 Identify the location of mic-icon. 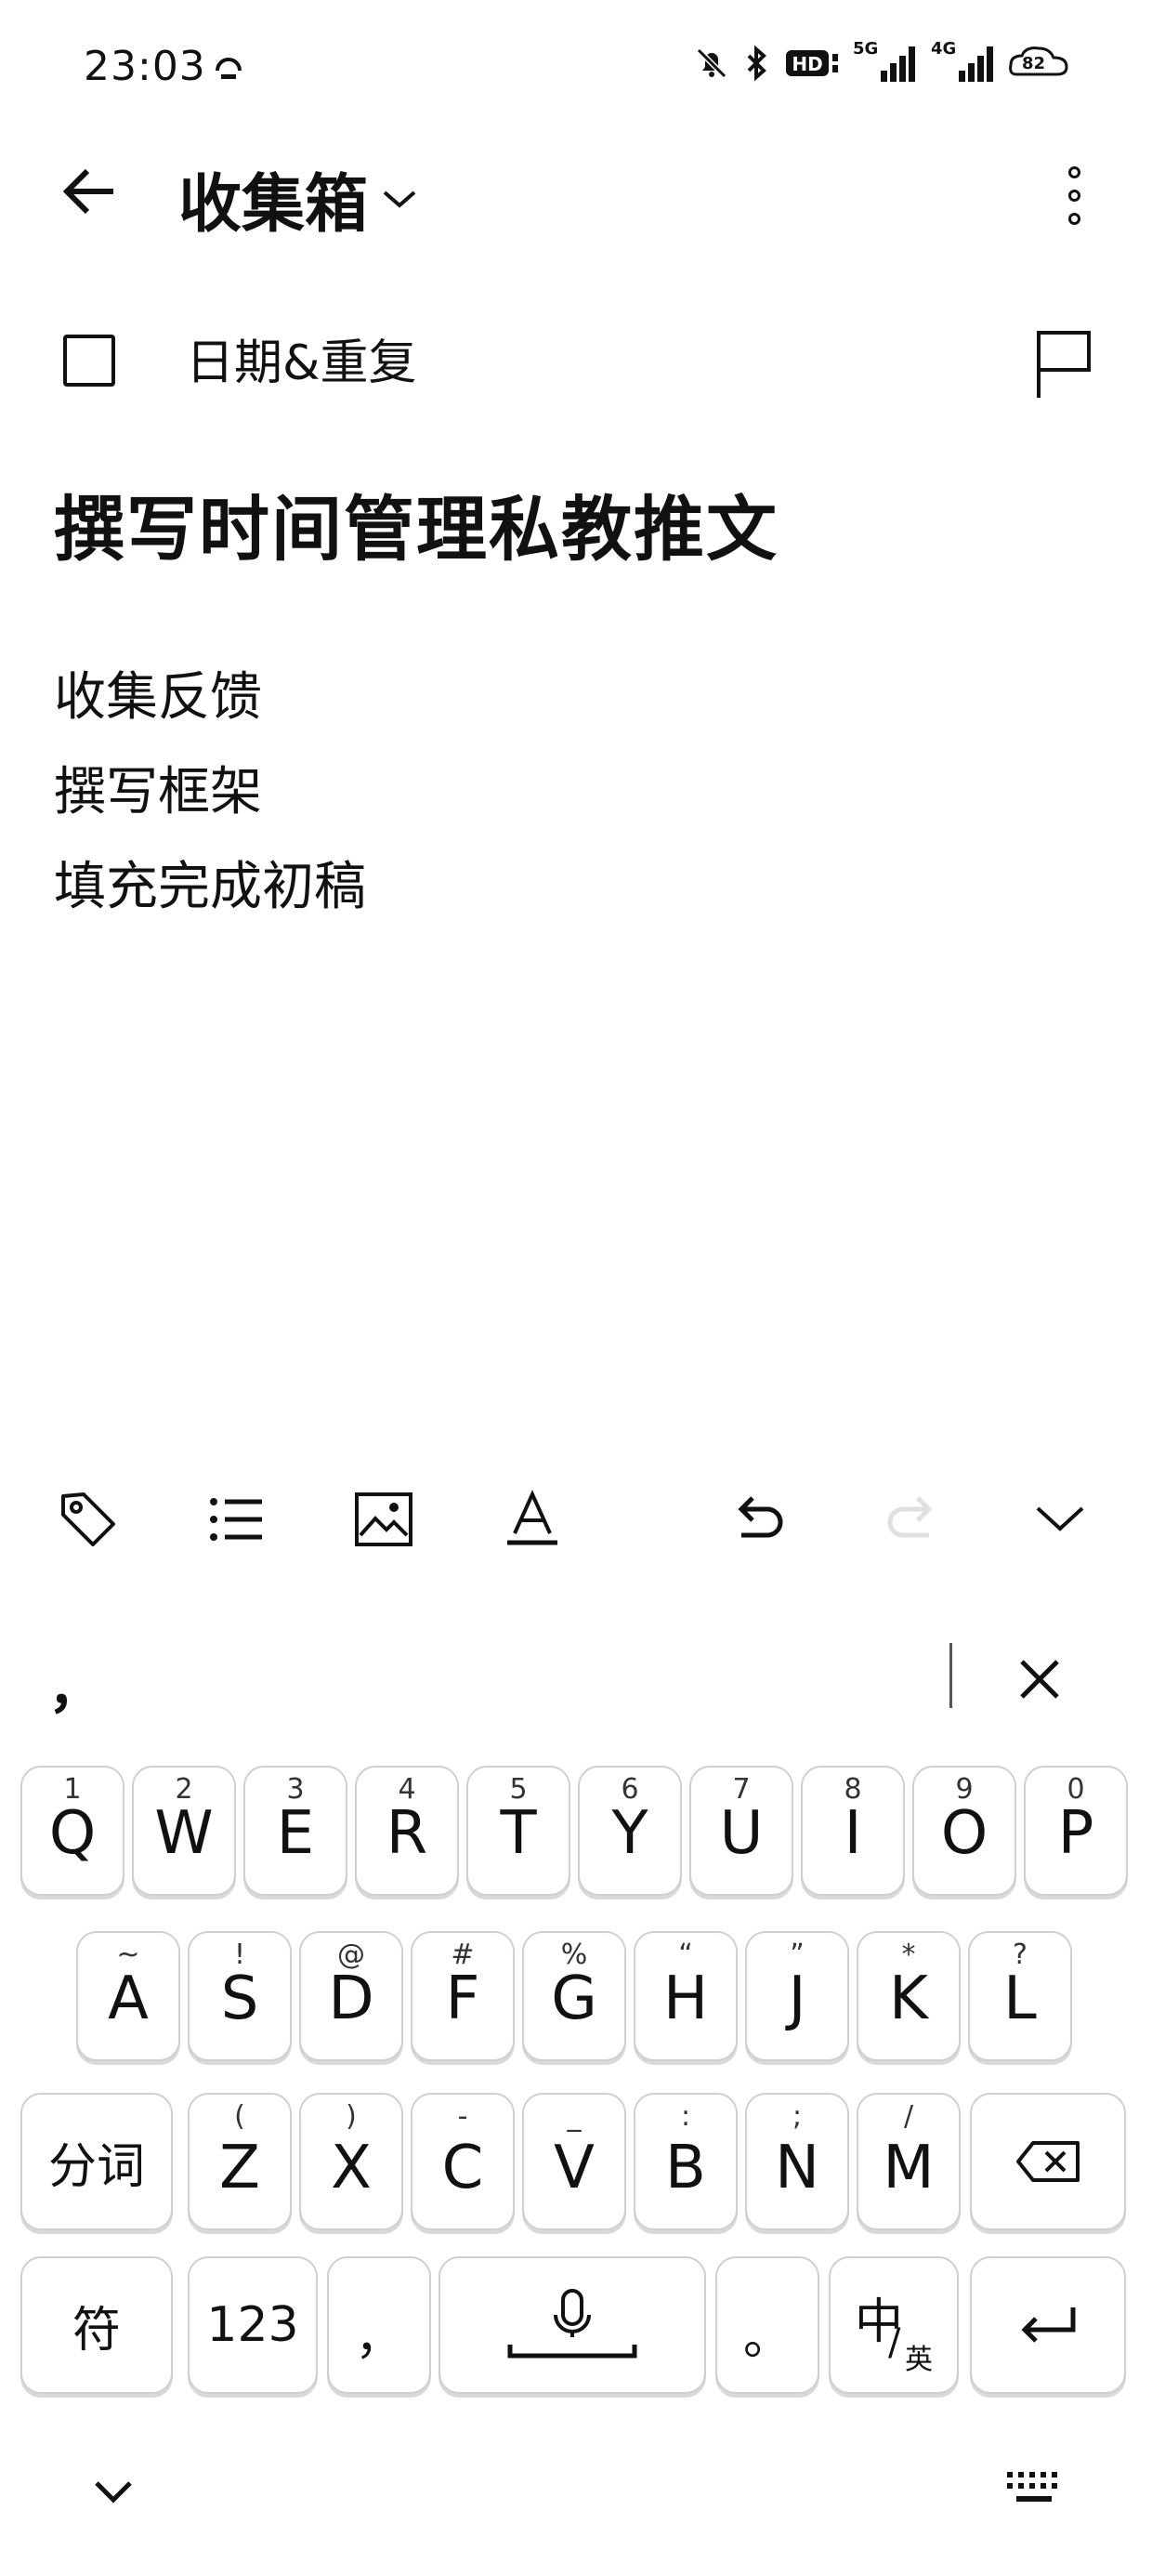
(572, 2324).